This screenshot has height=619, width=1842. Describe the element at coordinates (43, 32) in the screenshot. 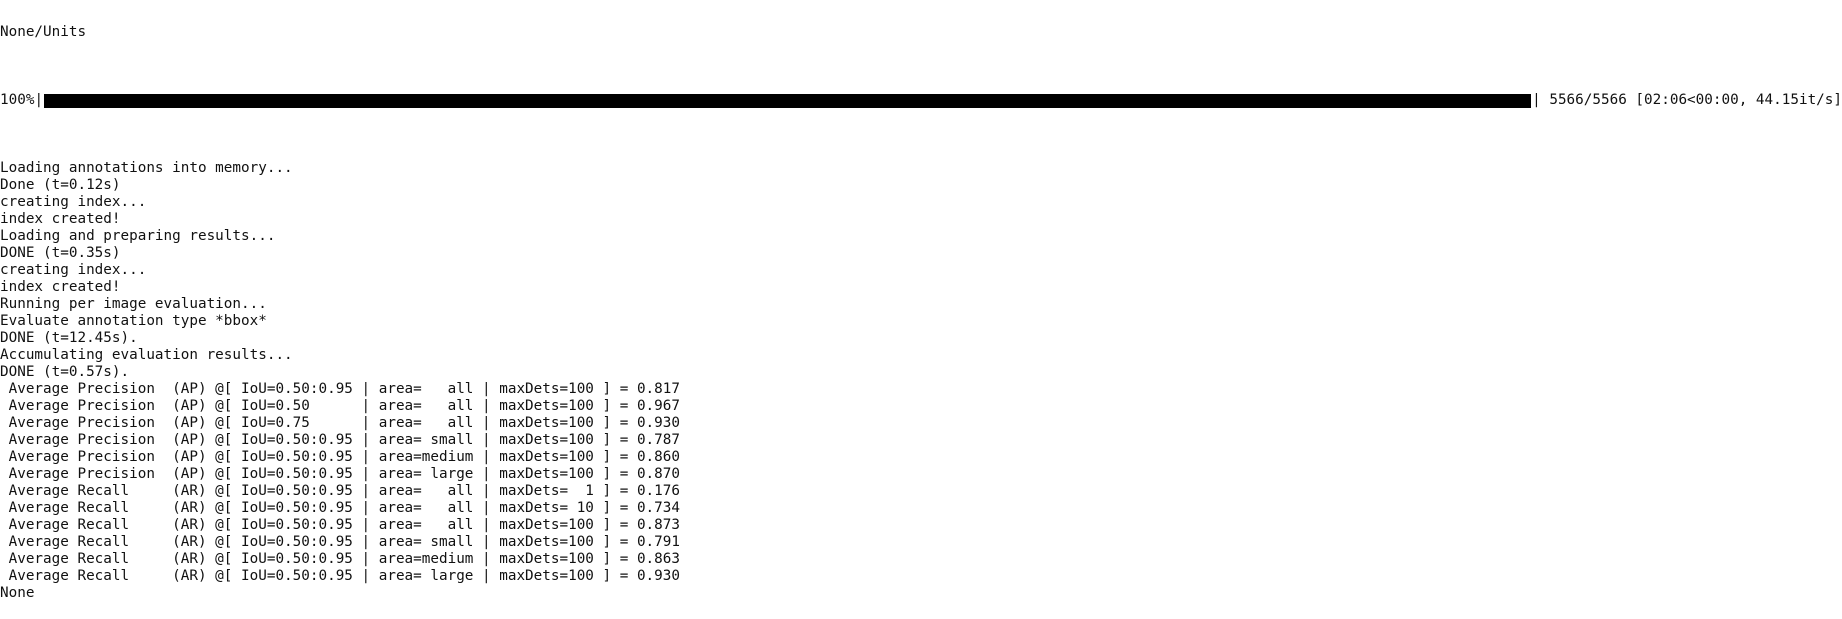

I see `terminal-line-top-partial: None/Units` at that location.